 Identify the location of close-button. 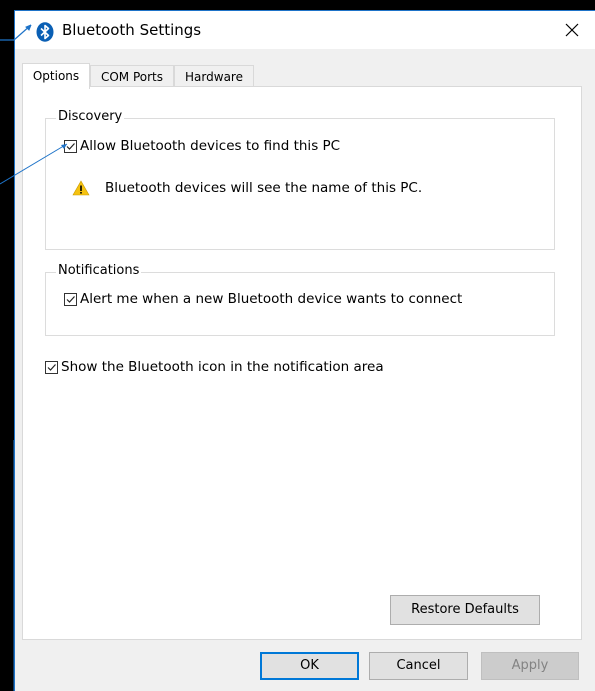
(572, 30).